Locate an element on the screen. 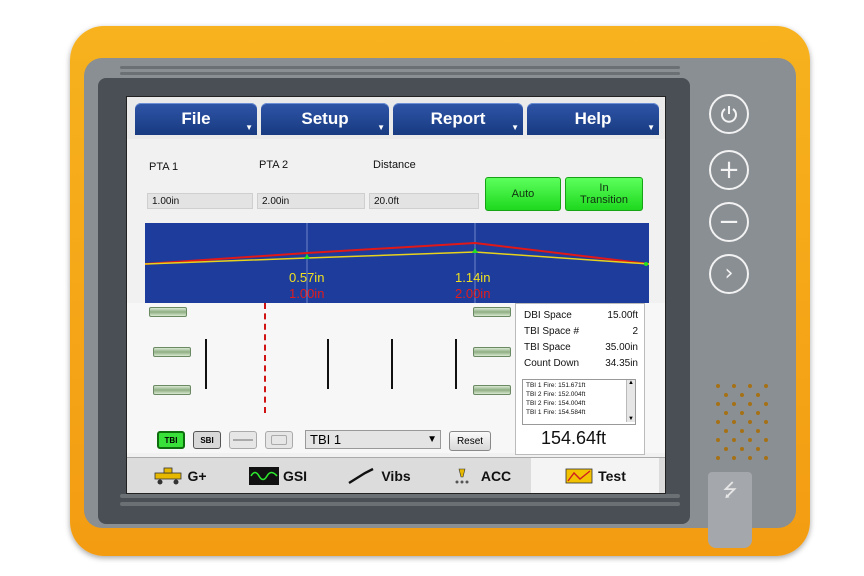  tab-vibs-label: Vibs is located at coordinates (396, 476).